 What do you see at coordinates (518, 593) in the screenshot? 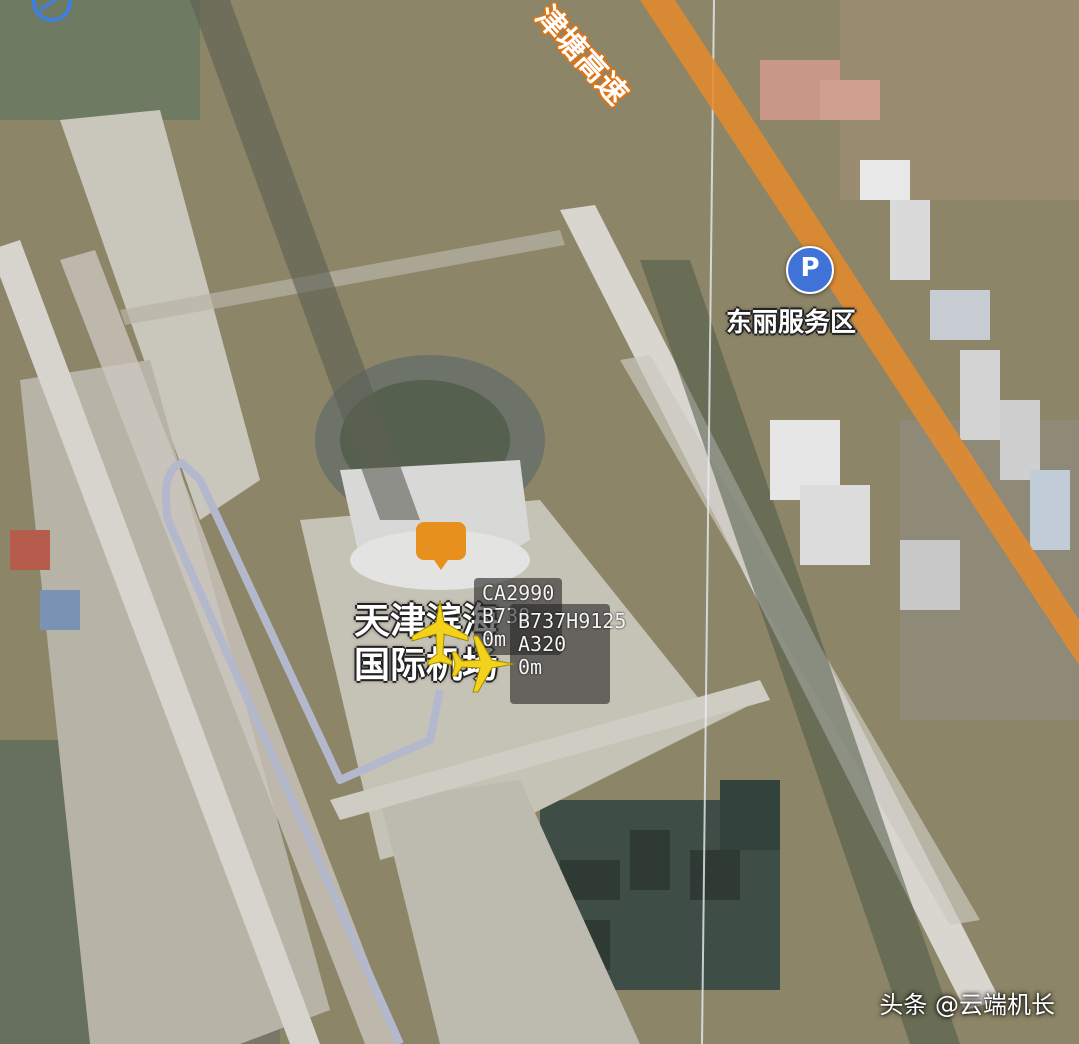
I see `flight-callsign: CA2990` at bounding box center [518, 593].